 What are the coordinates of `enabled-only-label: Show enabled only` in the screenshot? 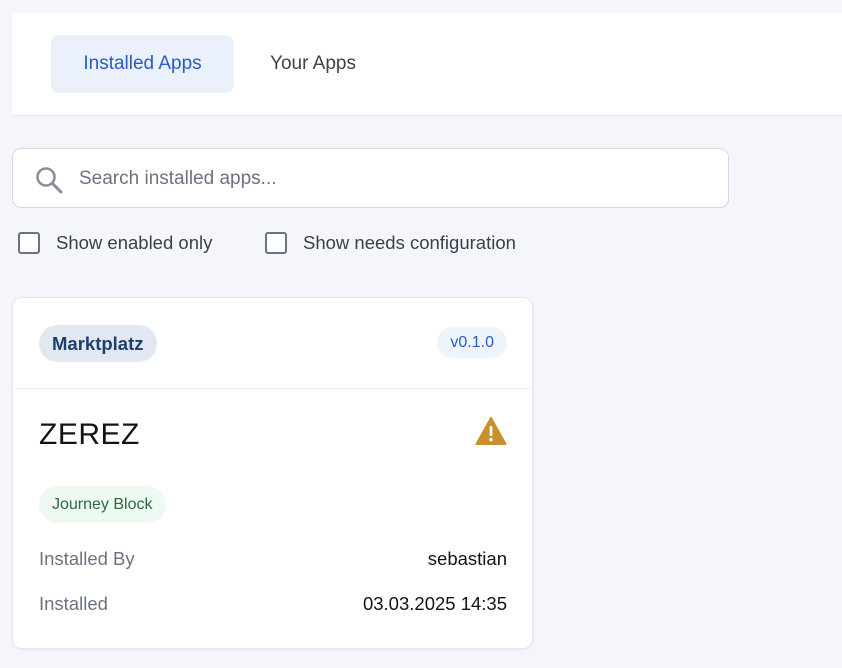 It's located at (134, 242).